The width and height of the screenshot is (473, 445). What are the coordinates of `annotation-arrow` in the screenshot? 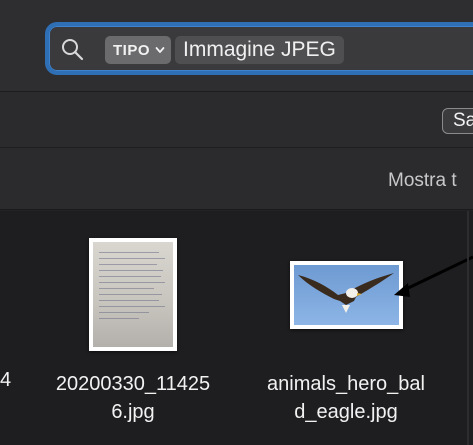 It's located at (433, 276).